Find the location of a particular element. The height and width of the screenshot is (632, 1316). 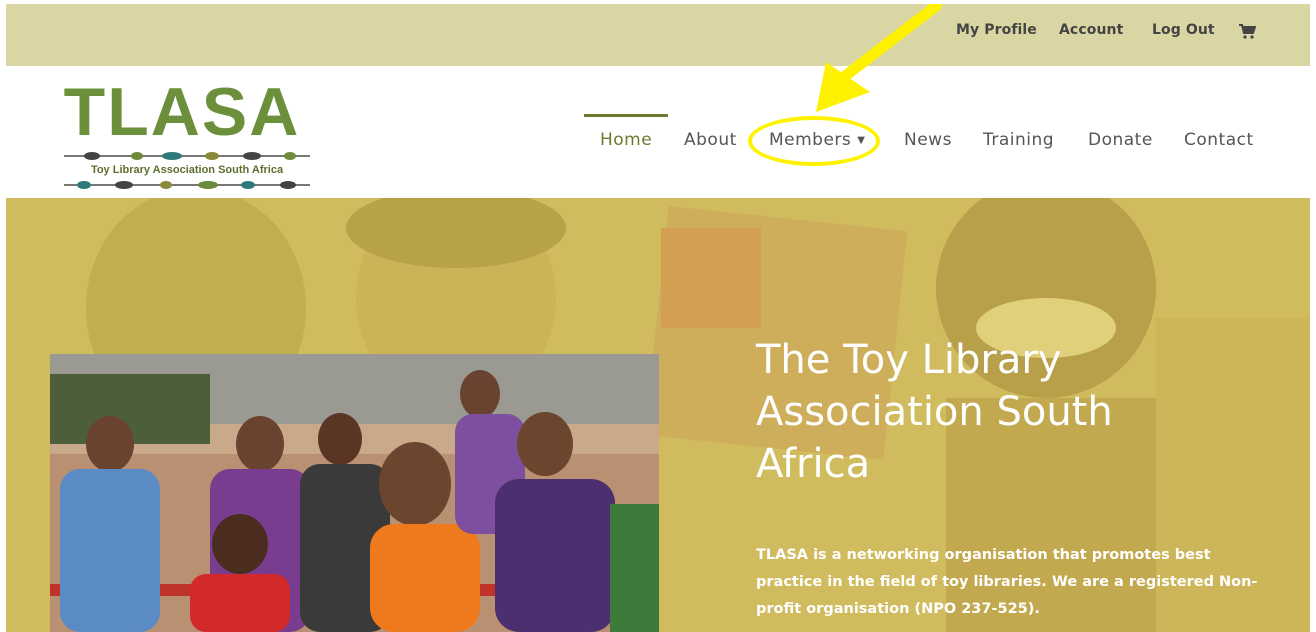

logo-title: TLASA is located at coordinates (182, 112).